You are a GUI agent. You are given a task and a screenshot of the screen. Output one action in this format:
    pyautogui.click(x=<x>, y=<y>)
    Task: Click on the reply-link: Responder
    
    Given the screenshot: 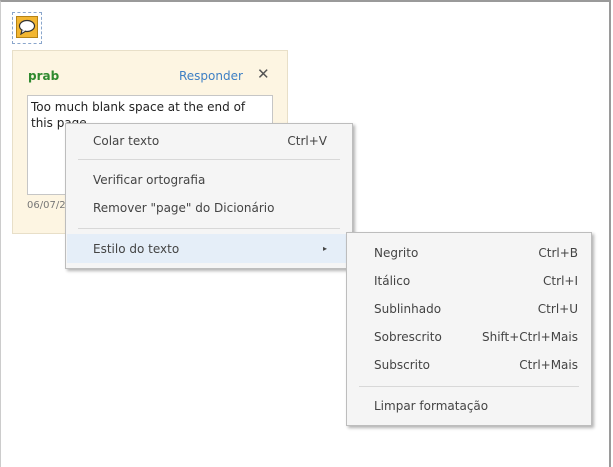 What is the action you would take?
    pyautogui.click(x=211, y=76)
    